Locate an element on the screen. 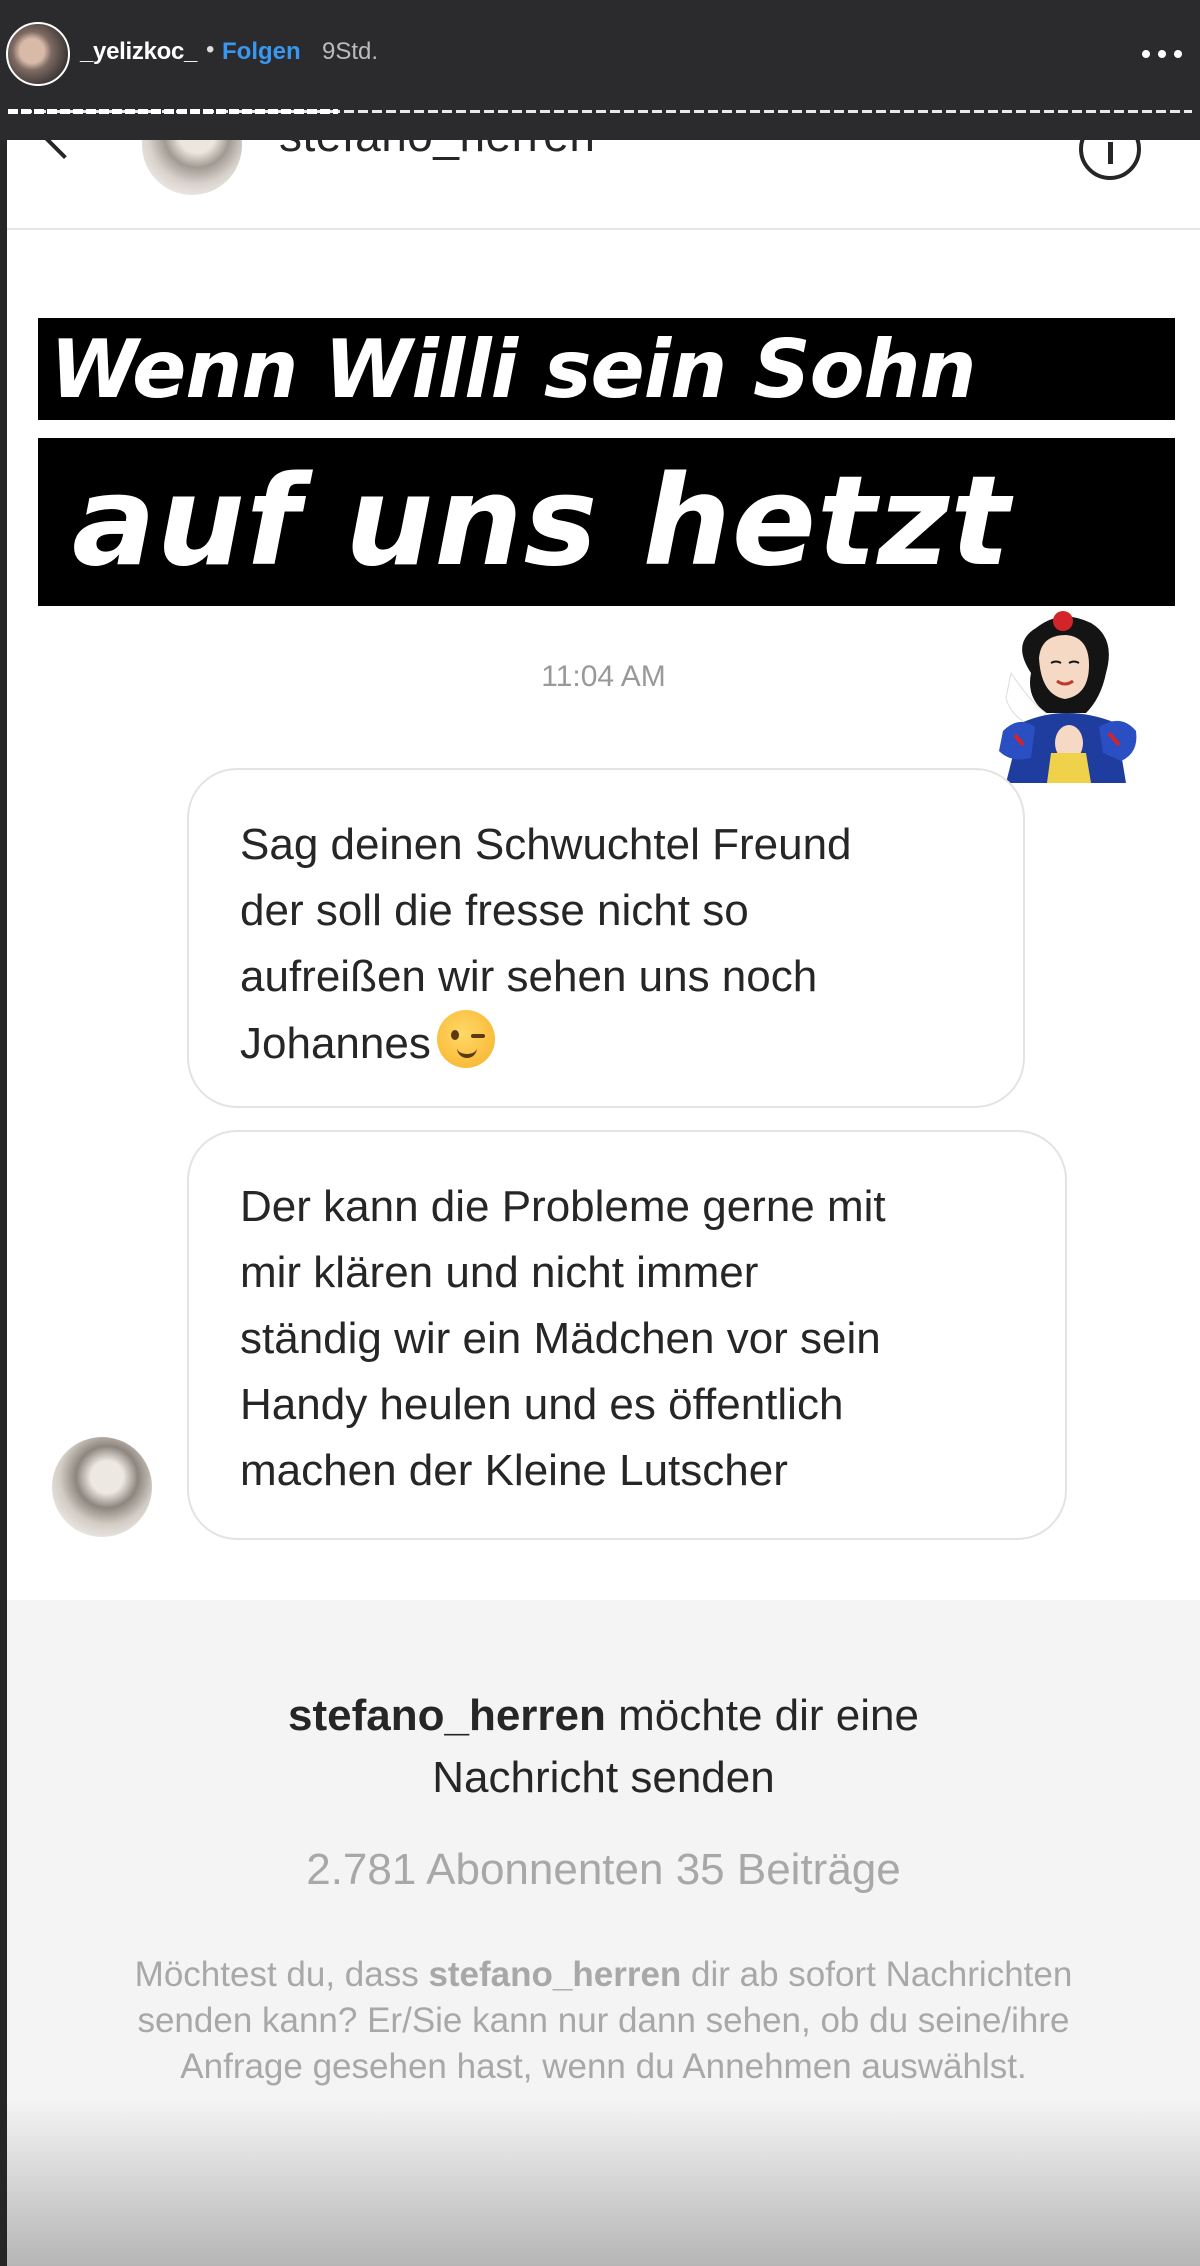 This screenshot has width=1200, height=2266. avatar is located at coordinates (192, 167).